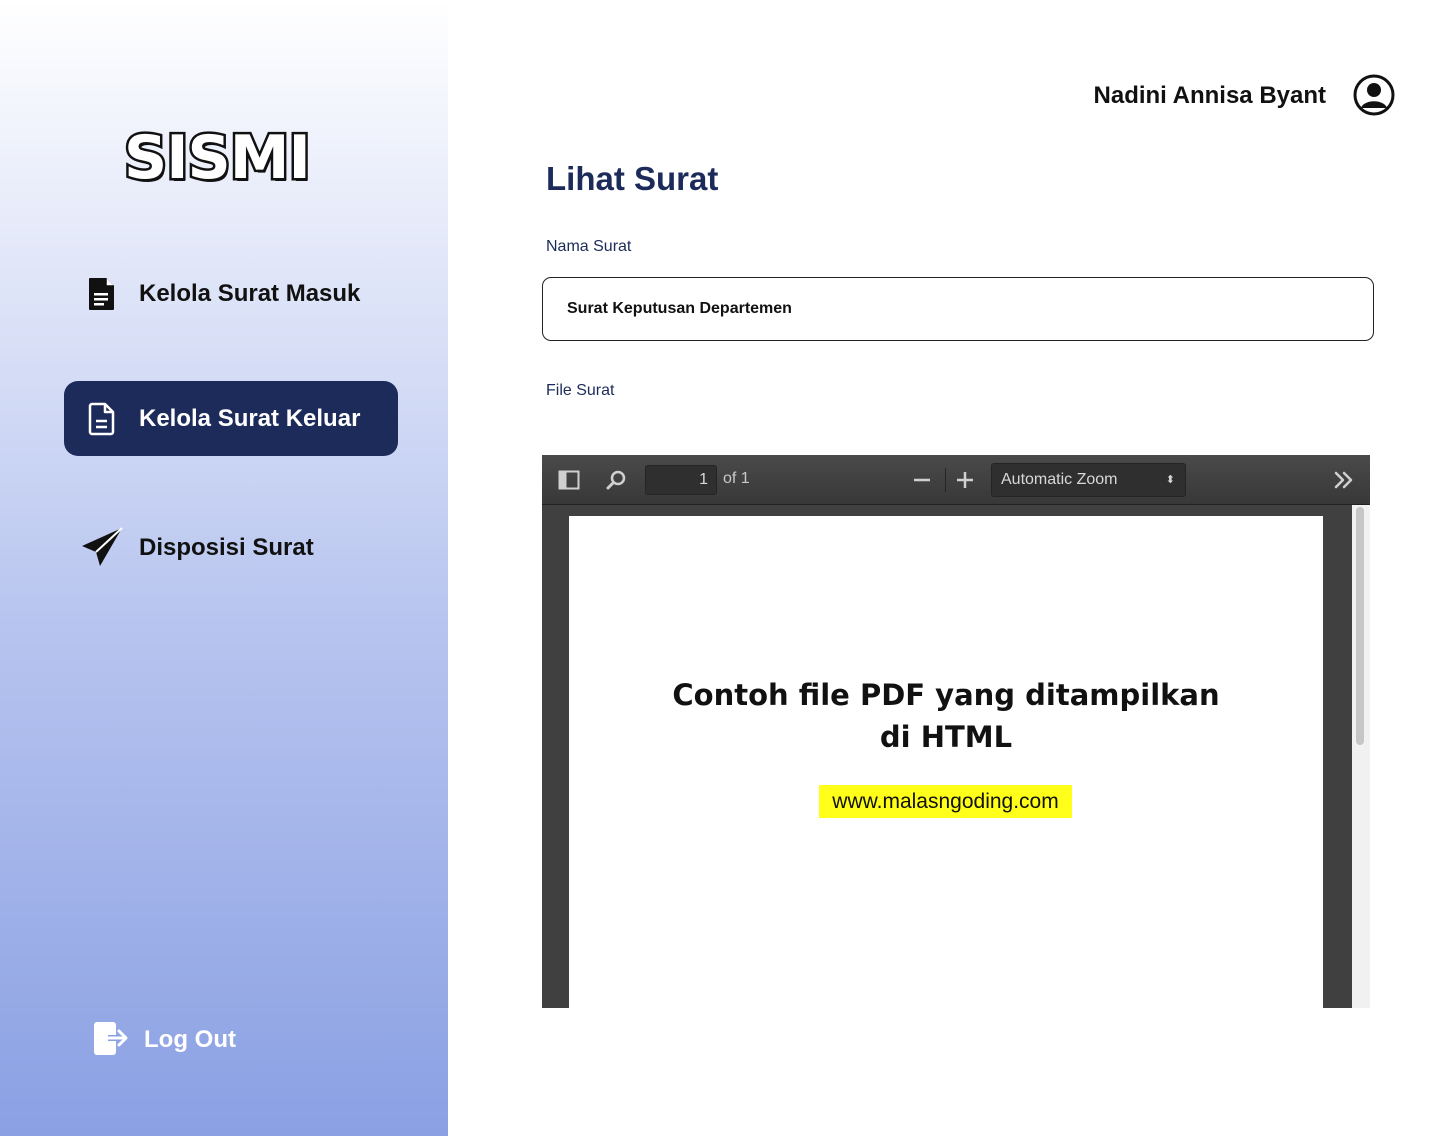 The width and height of the screenshot is (1440, 1136). I want to click on file-text-icon, so click(102, 294).